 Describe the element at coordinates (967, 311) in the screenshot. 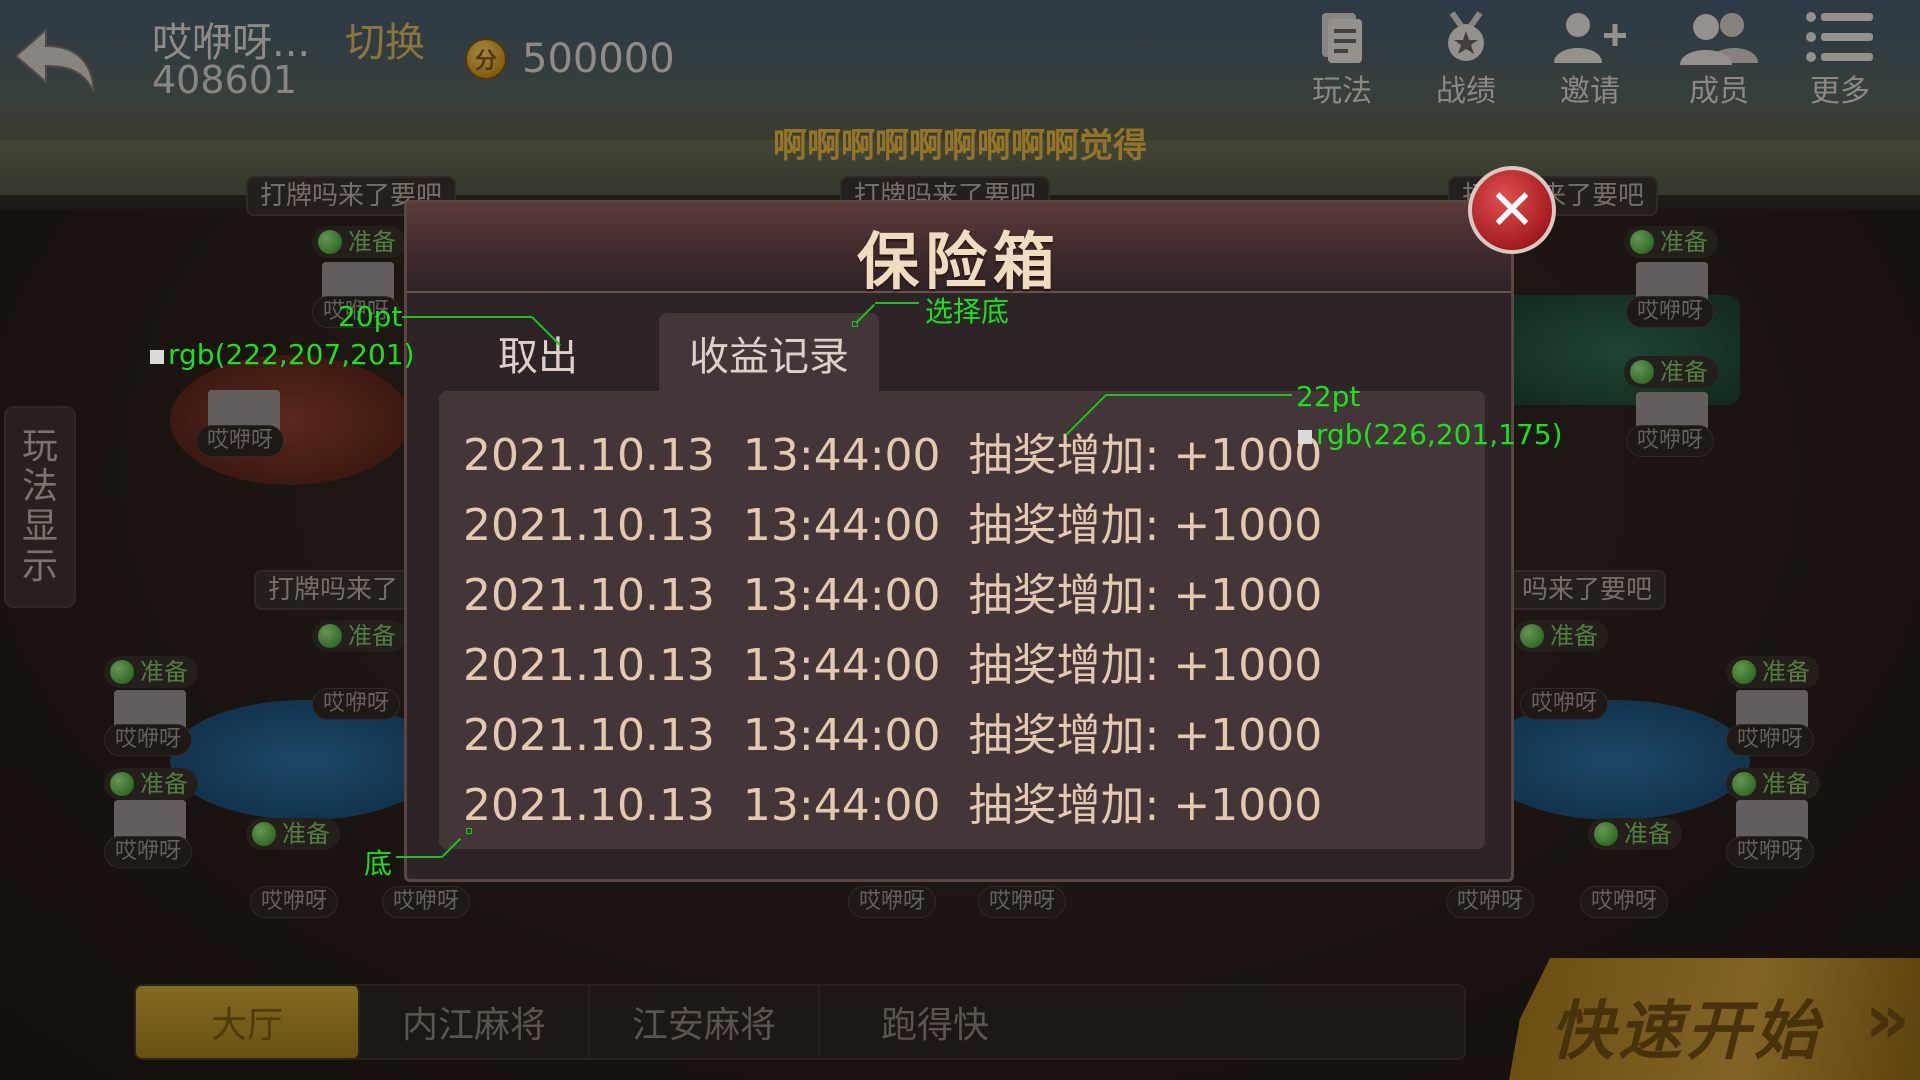

I see `annotation-selected-bg: 选择底` at that location.